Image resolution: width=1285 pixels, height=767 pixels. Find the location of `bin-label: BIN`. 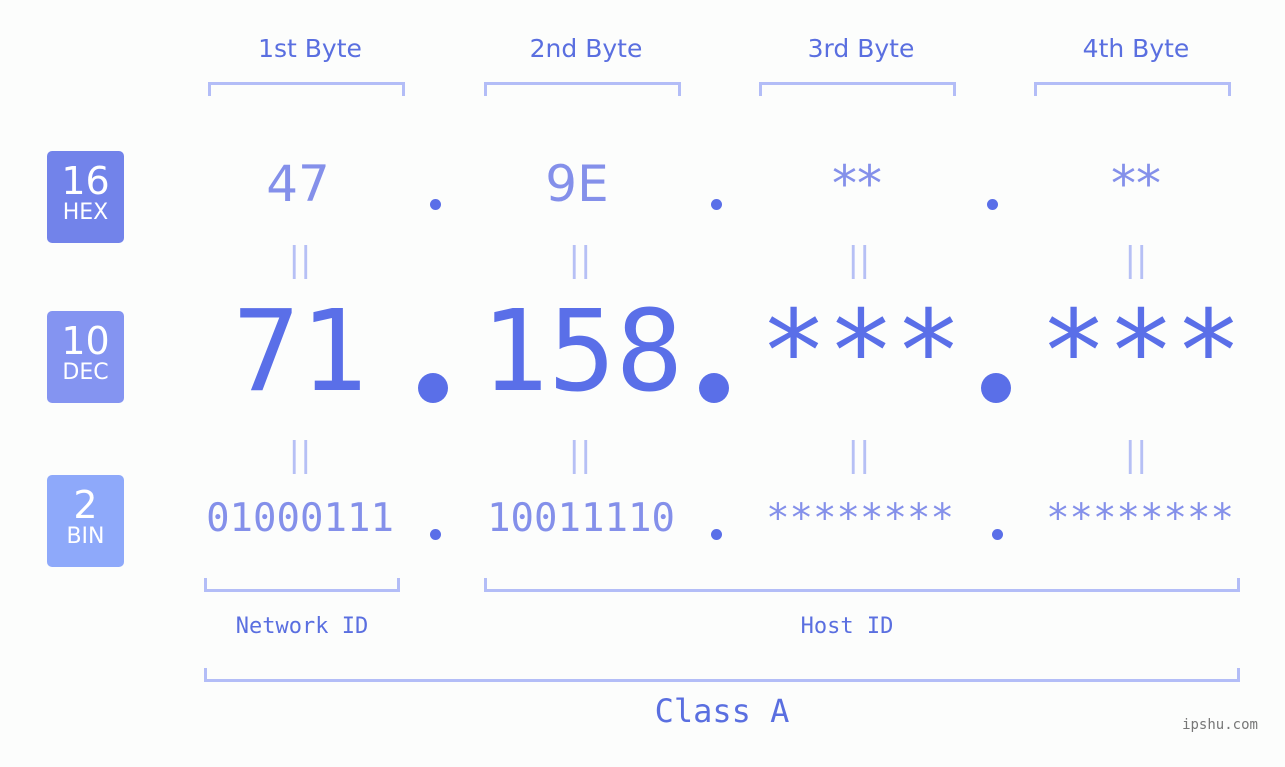

bin-label: BIN is located at coordinates (85, 536).